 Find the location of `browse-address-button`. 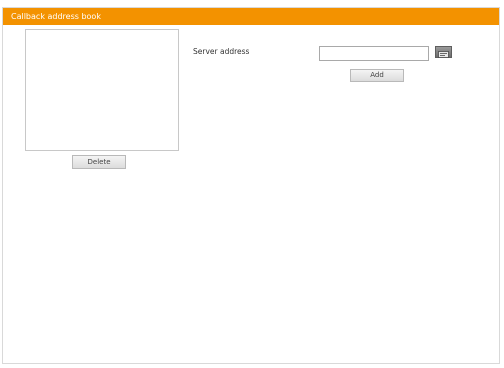

browse-address-button is located at coordinates (443, 52).